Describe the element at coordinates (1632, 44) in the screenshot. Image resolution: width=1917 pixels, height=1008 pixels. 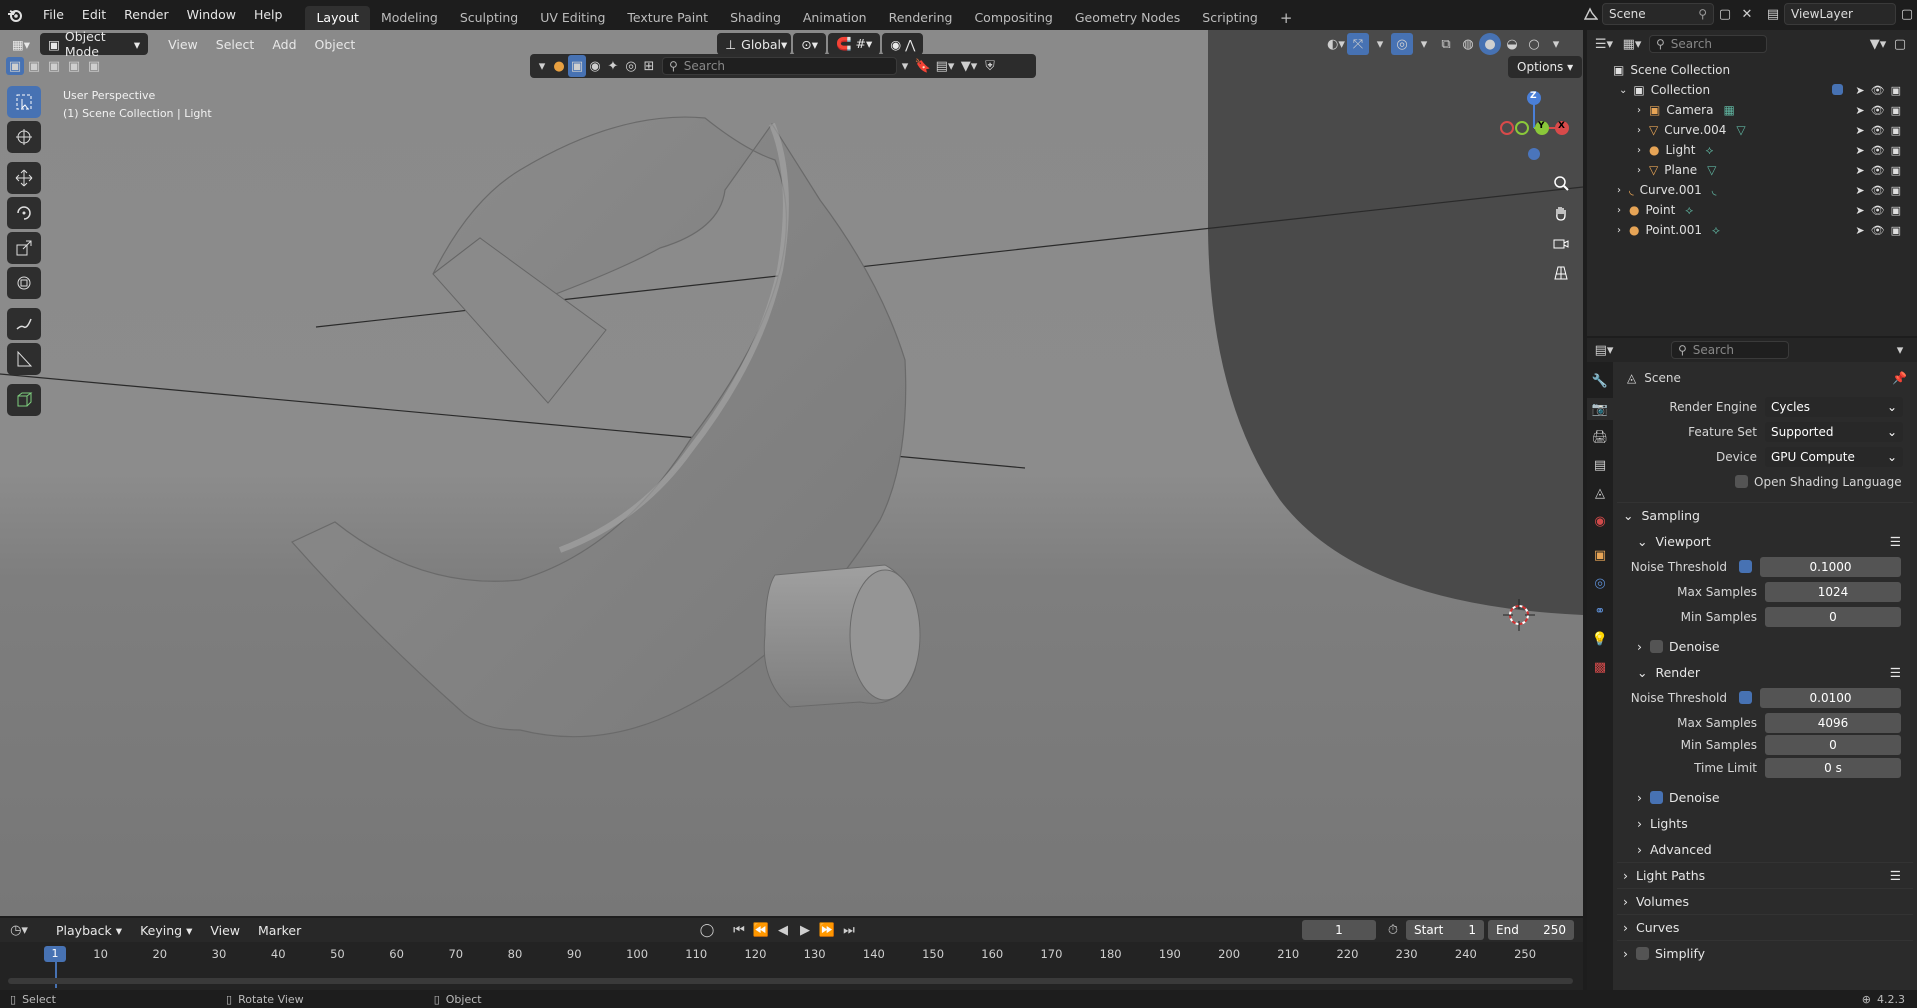
I see `display-mode-icon: ▦▾` at that location.